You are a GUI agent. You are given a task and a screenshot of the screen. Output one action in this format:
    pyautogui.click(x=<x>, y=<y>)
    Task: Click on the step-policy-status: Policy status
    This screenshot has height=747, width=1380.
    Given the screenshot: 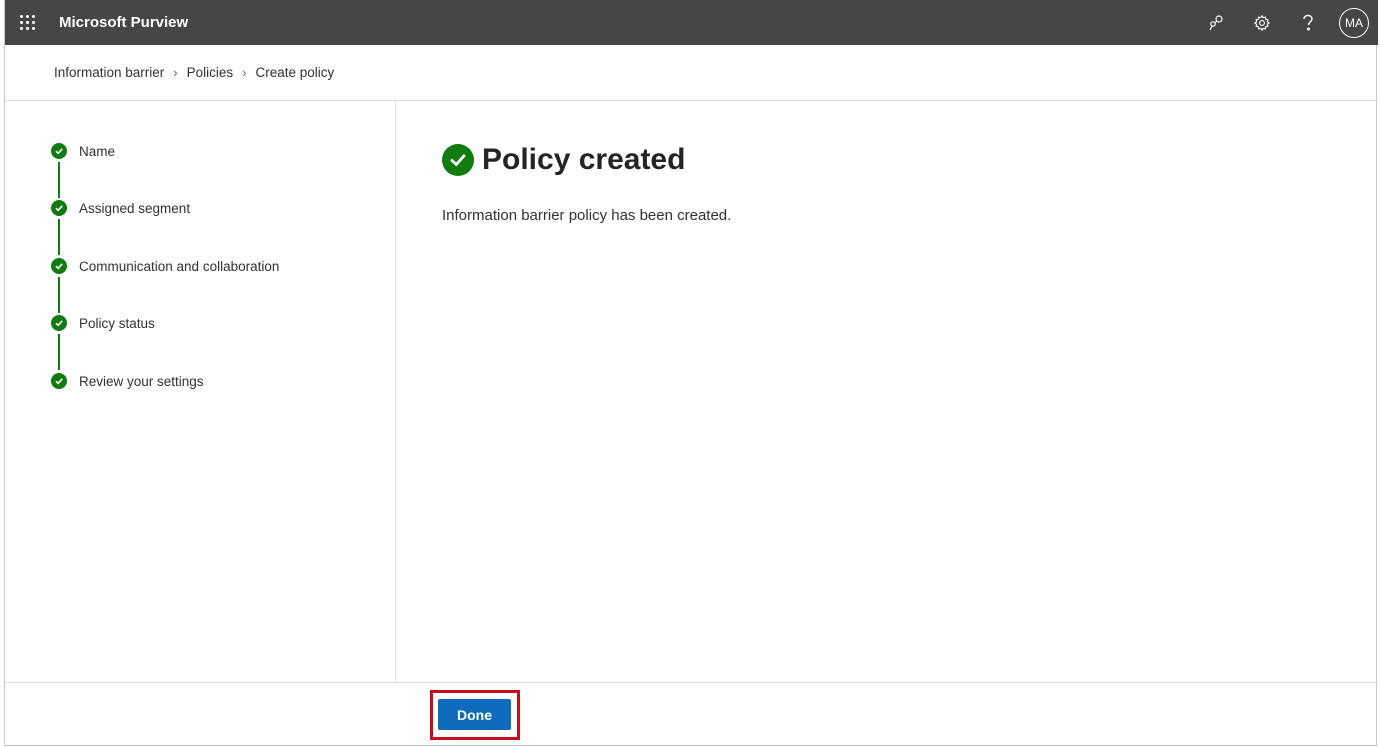 What is the action you would take?
    pyautogui.click(x=103, y=323)
    